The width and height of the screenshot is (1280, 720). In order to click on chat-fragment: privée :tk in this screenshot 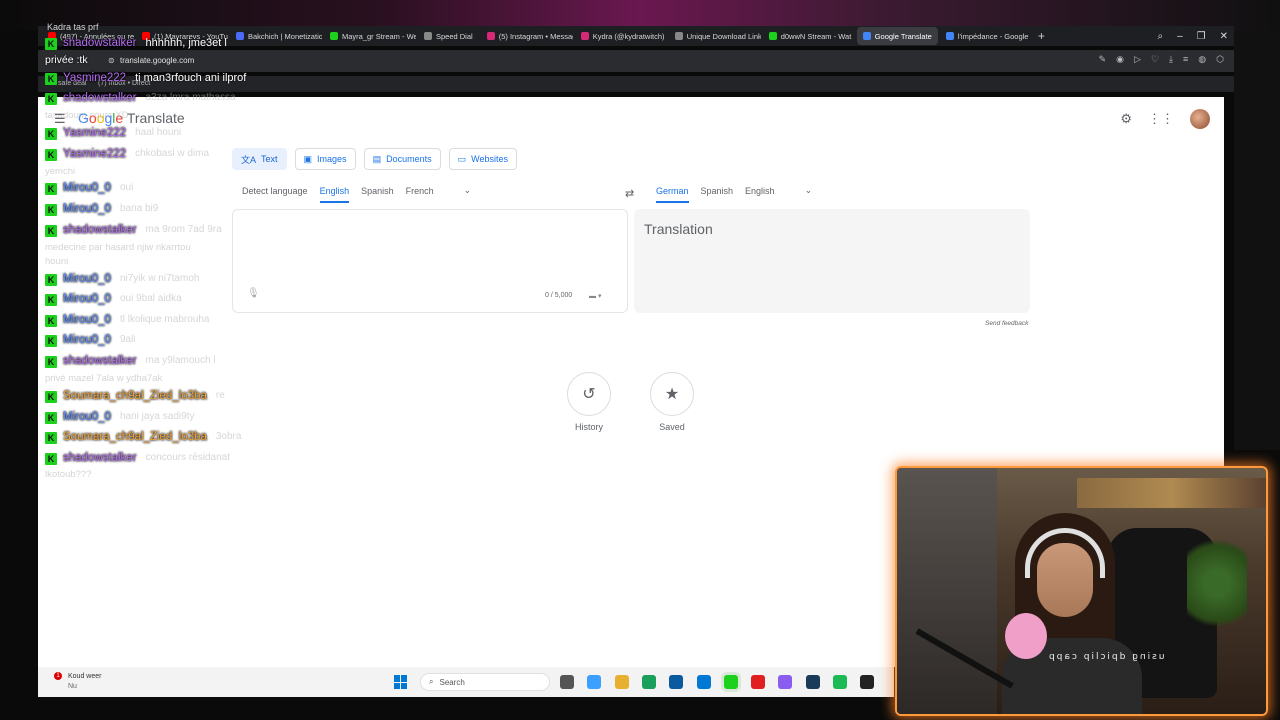, I will do `click(66, 60)`.